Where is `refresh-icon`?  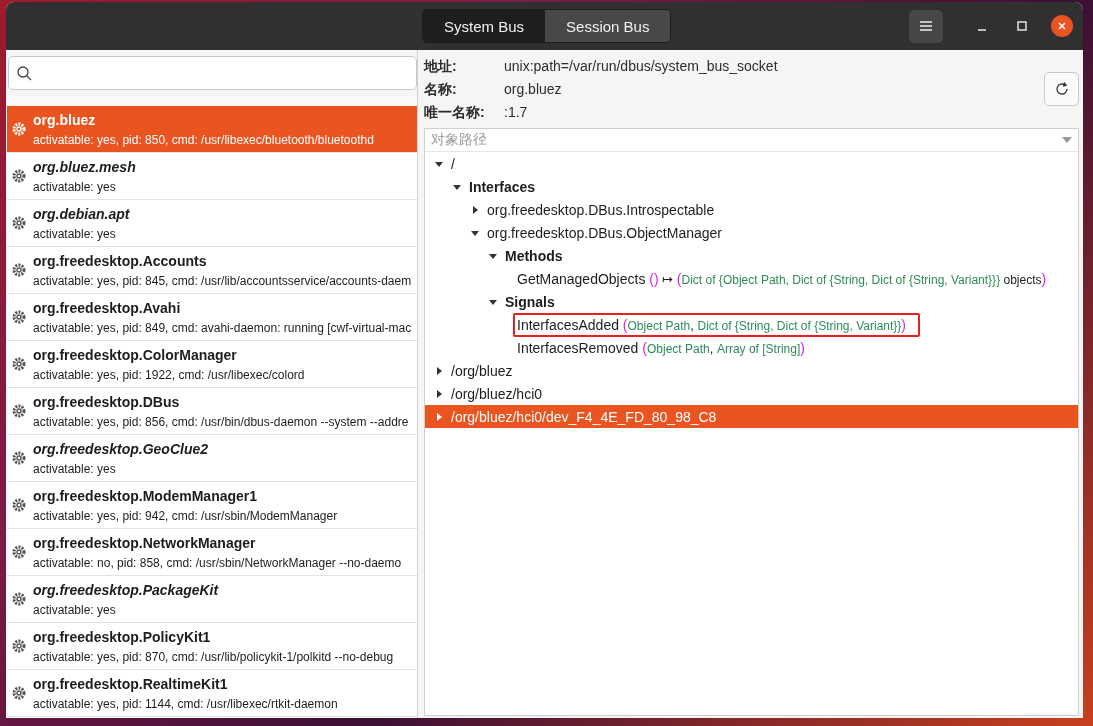
refresh-icon is located at coordinates (1061, 89).